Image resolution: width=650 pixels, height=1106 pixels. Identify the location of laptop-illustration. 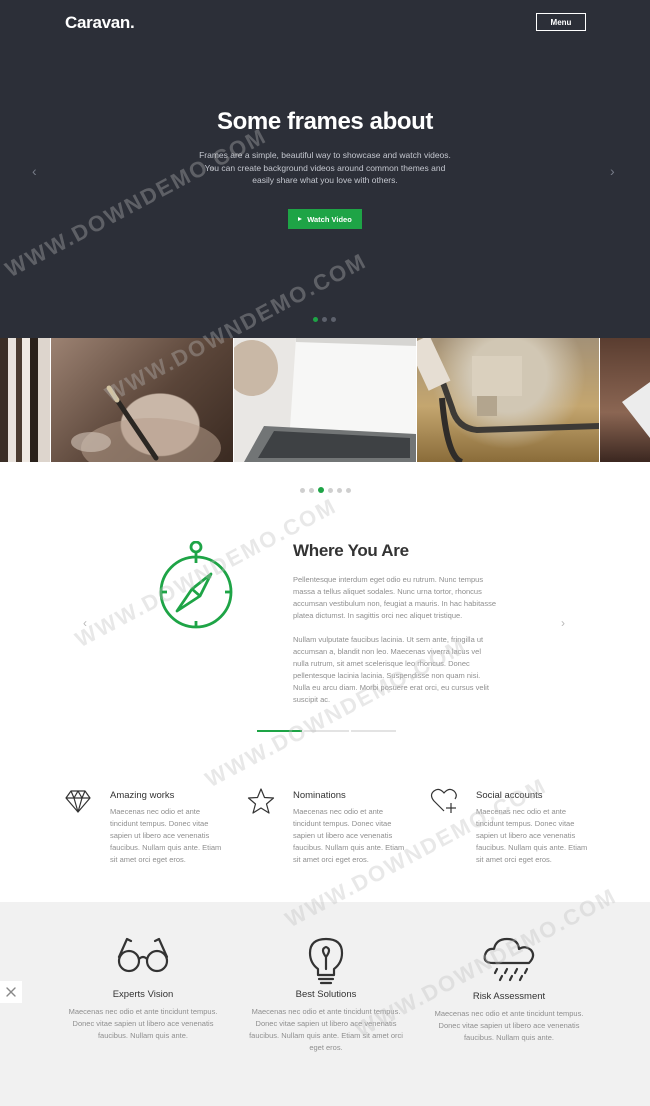
(325, 400).